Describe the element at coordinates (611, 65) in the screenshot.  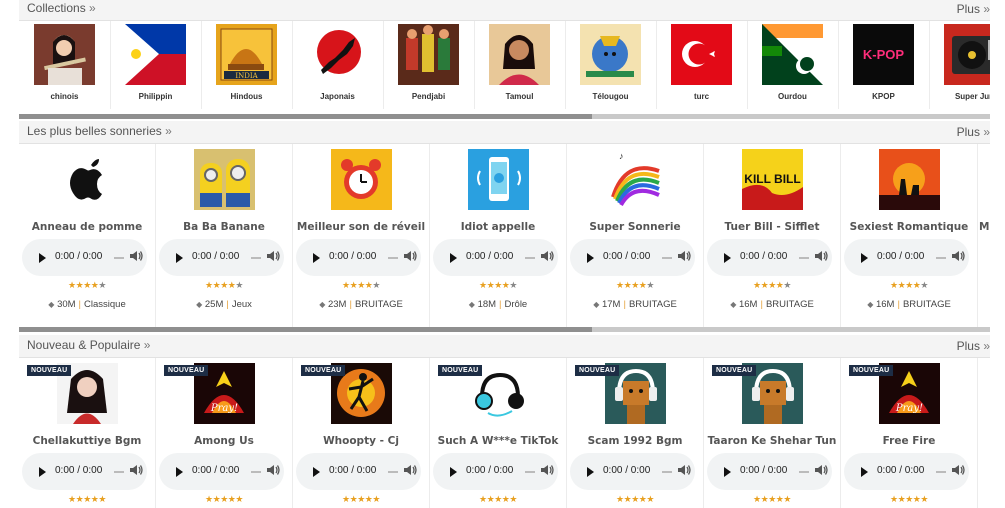
I see `collection-item: Télougou` at that location.